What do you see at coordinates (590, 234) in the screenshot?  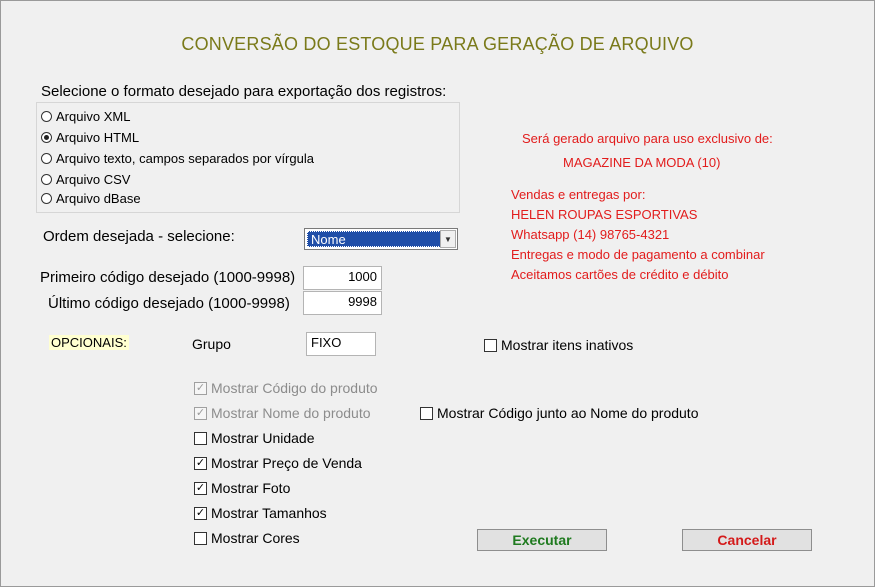 I see `info-line: Whatsapp (14) 98765-4321` at bounding box center [590, 234].